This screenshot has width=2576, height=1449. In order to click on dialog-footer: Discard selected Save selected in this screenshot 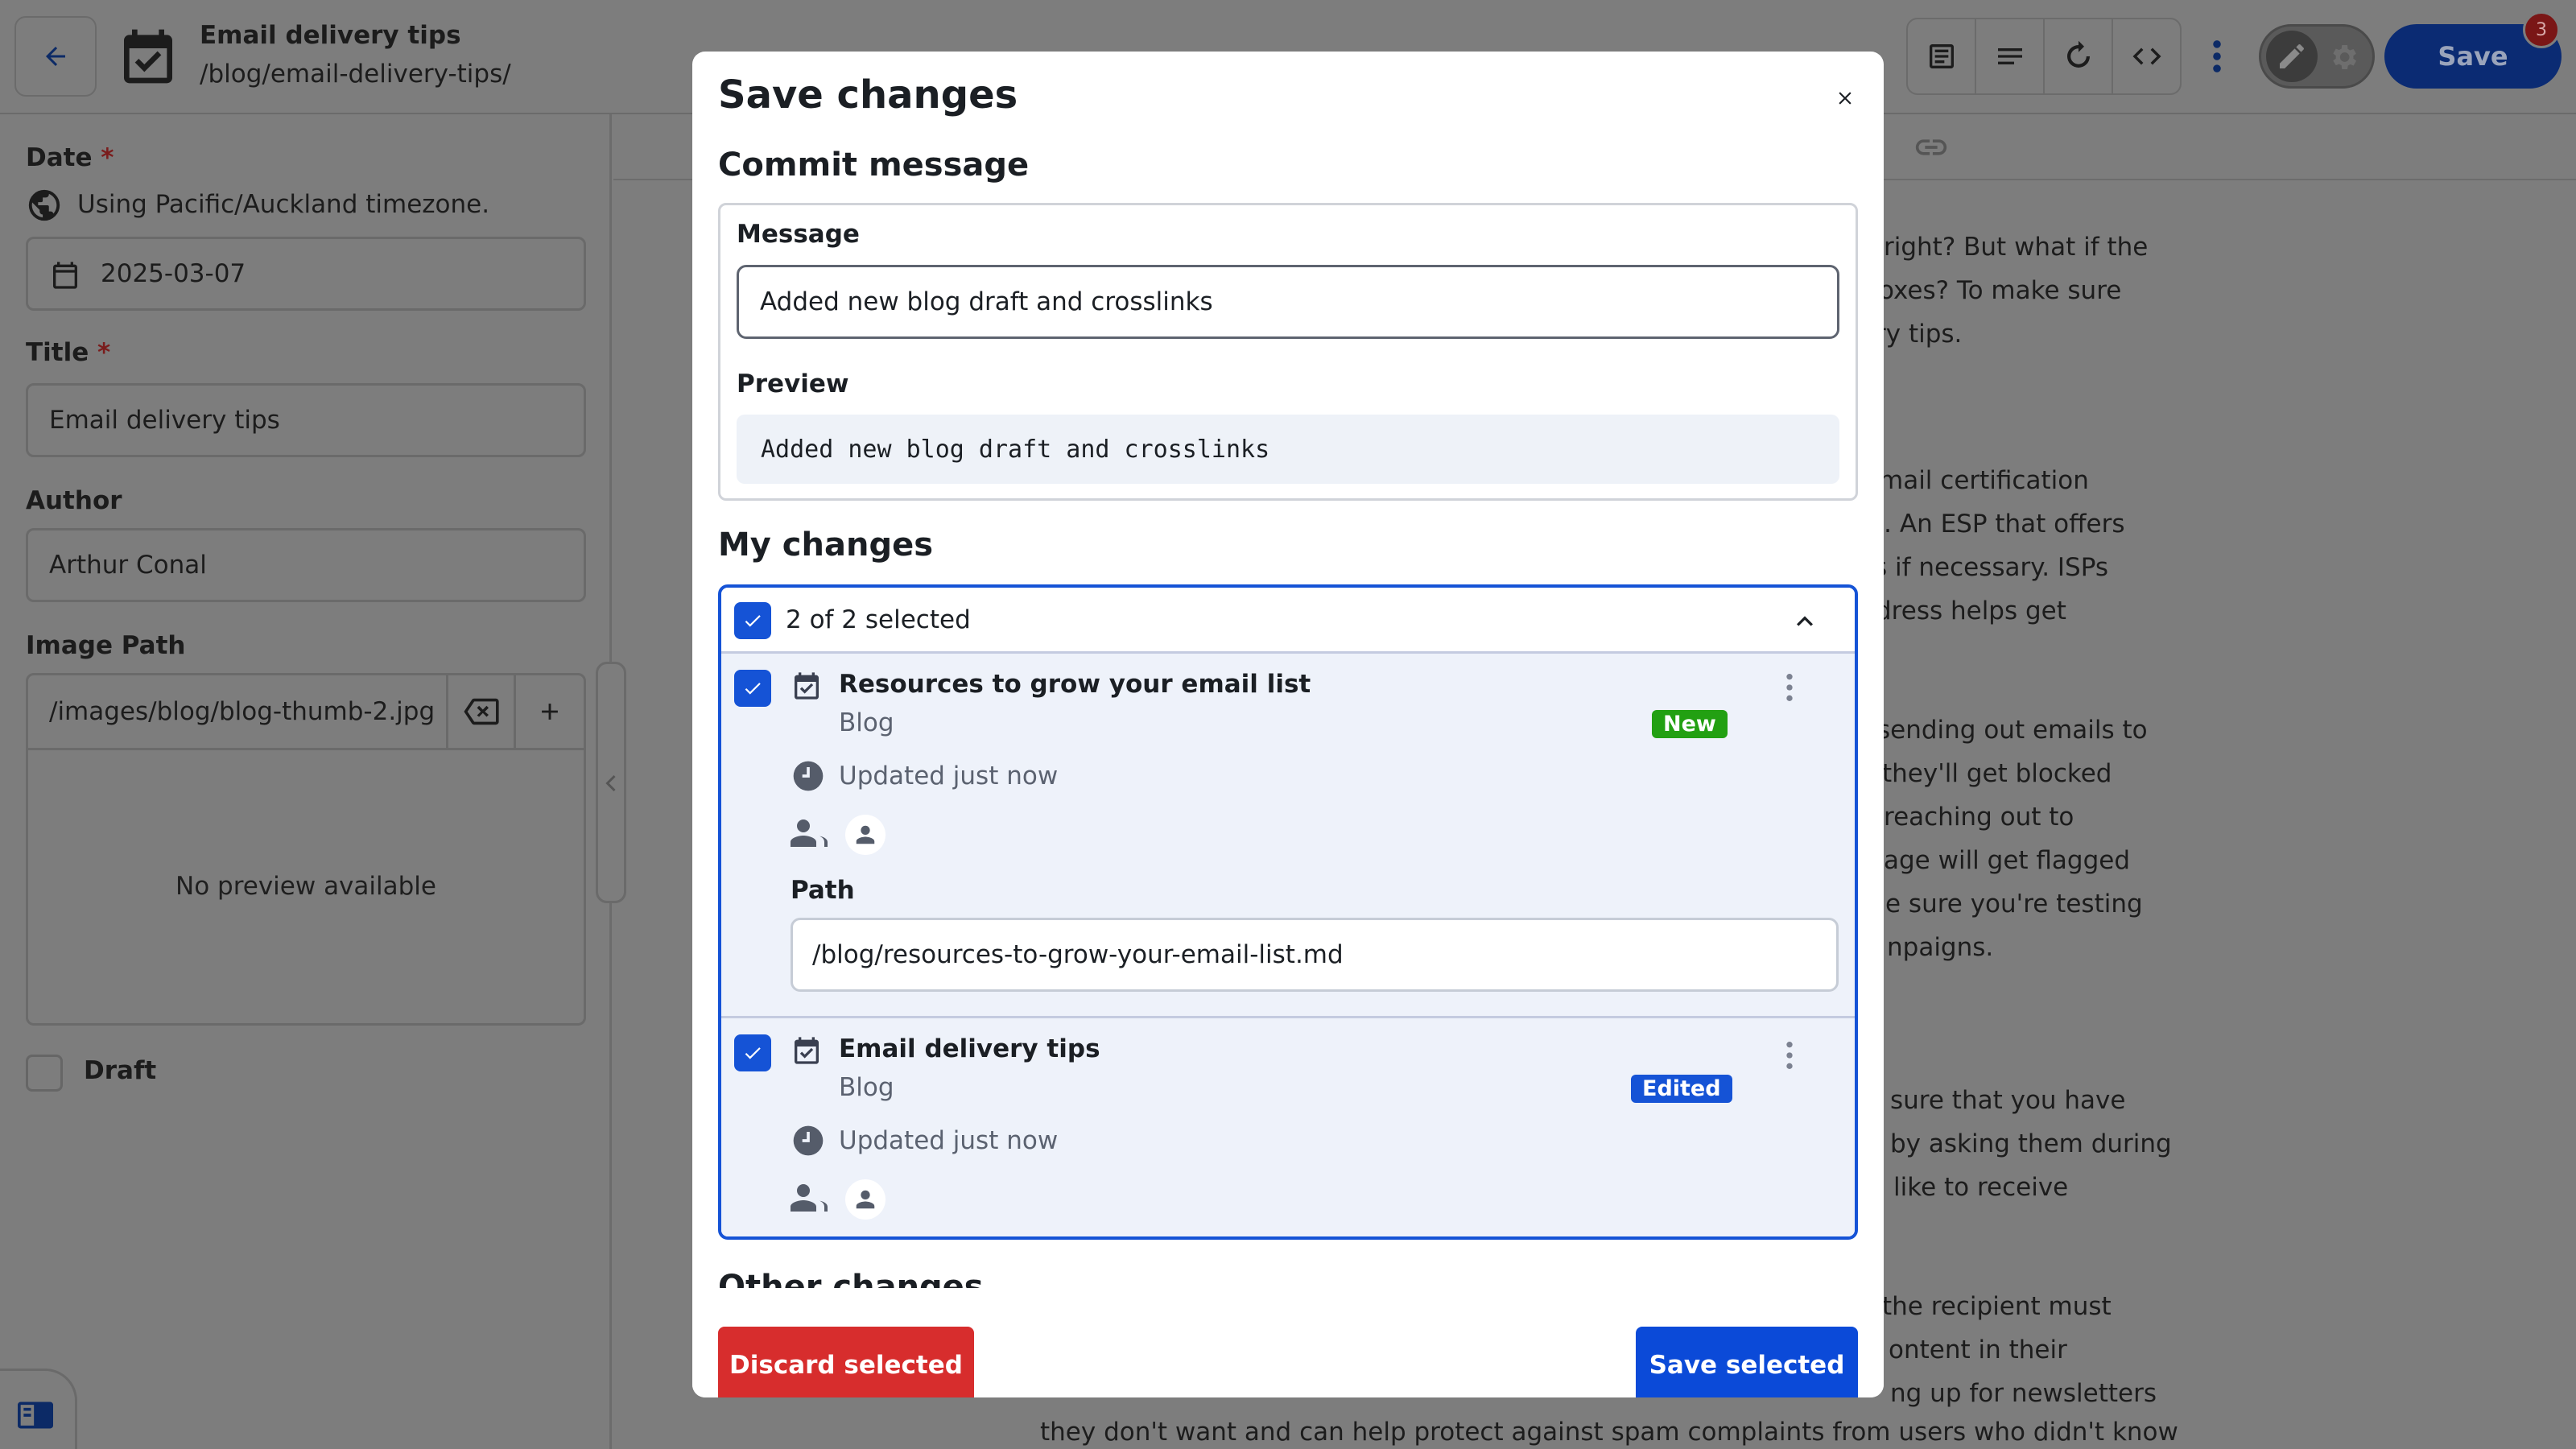, I will do `click(1288, 1344)`.